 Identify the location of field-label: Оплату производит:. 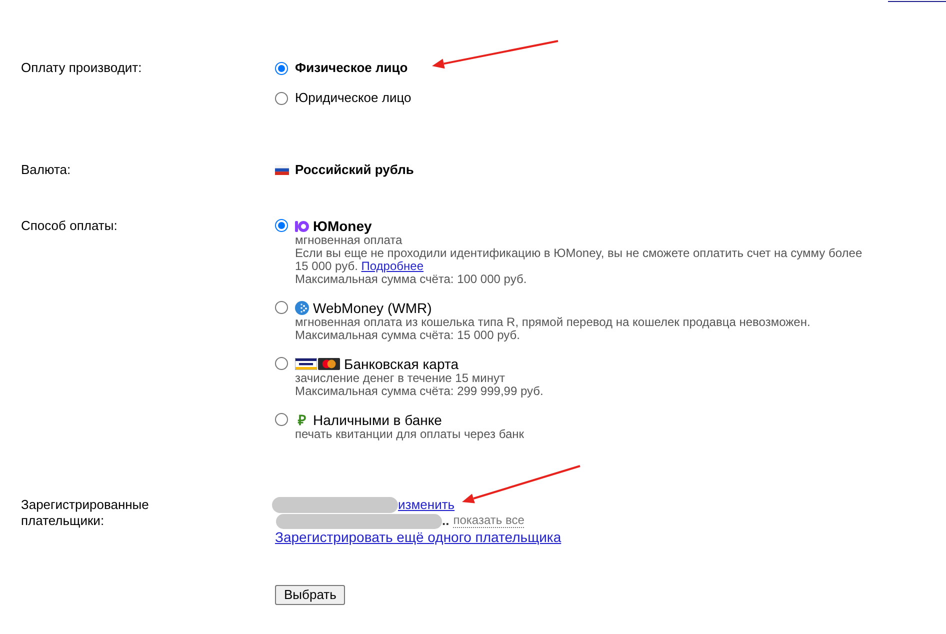
(81, 67).